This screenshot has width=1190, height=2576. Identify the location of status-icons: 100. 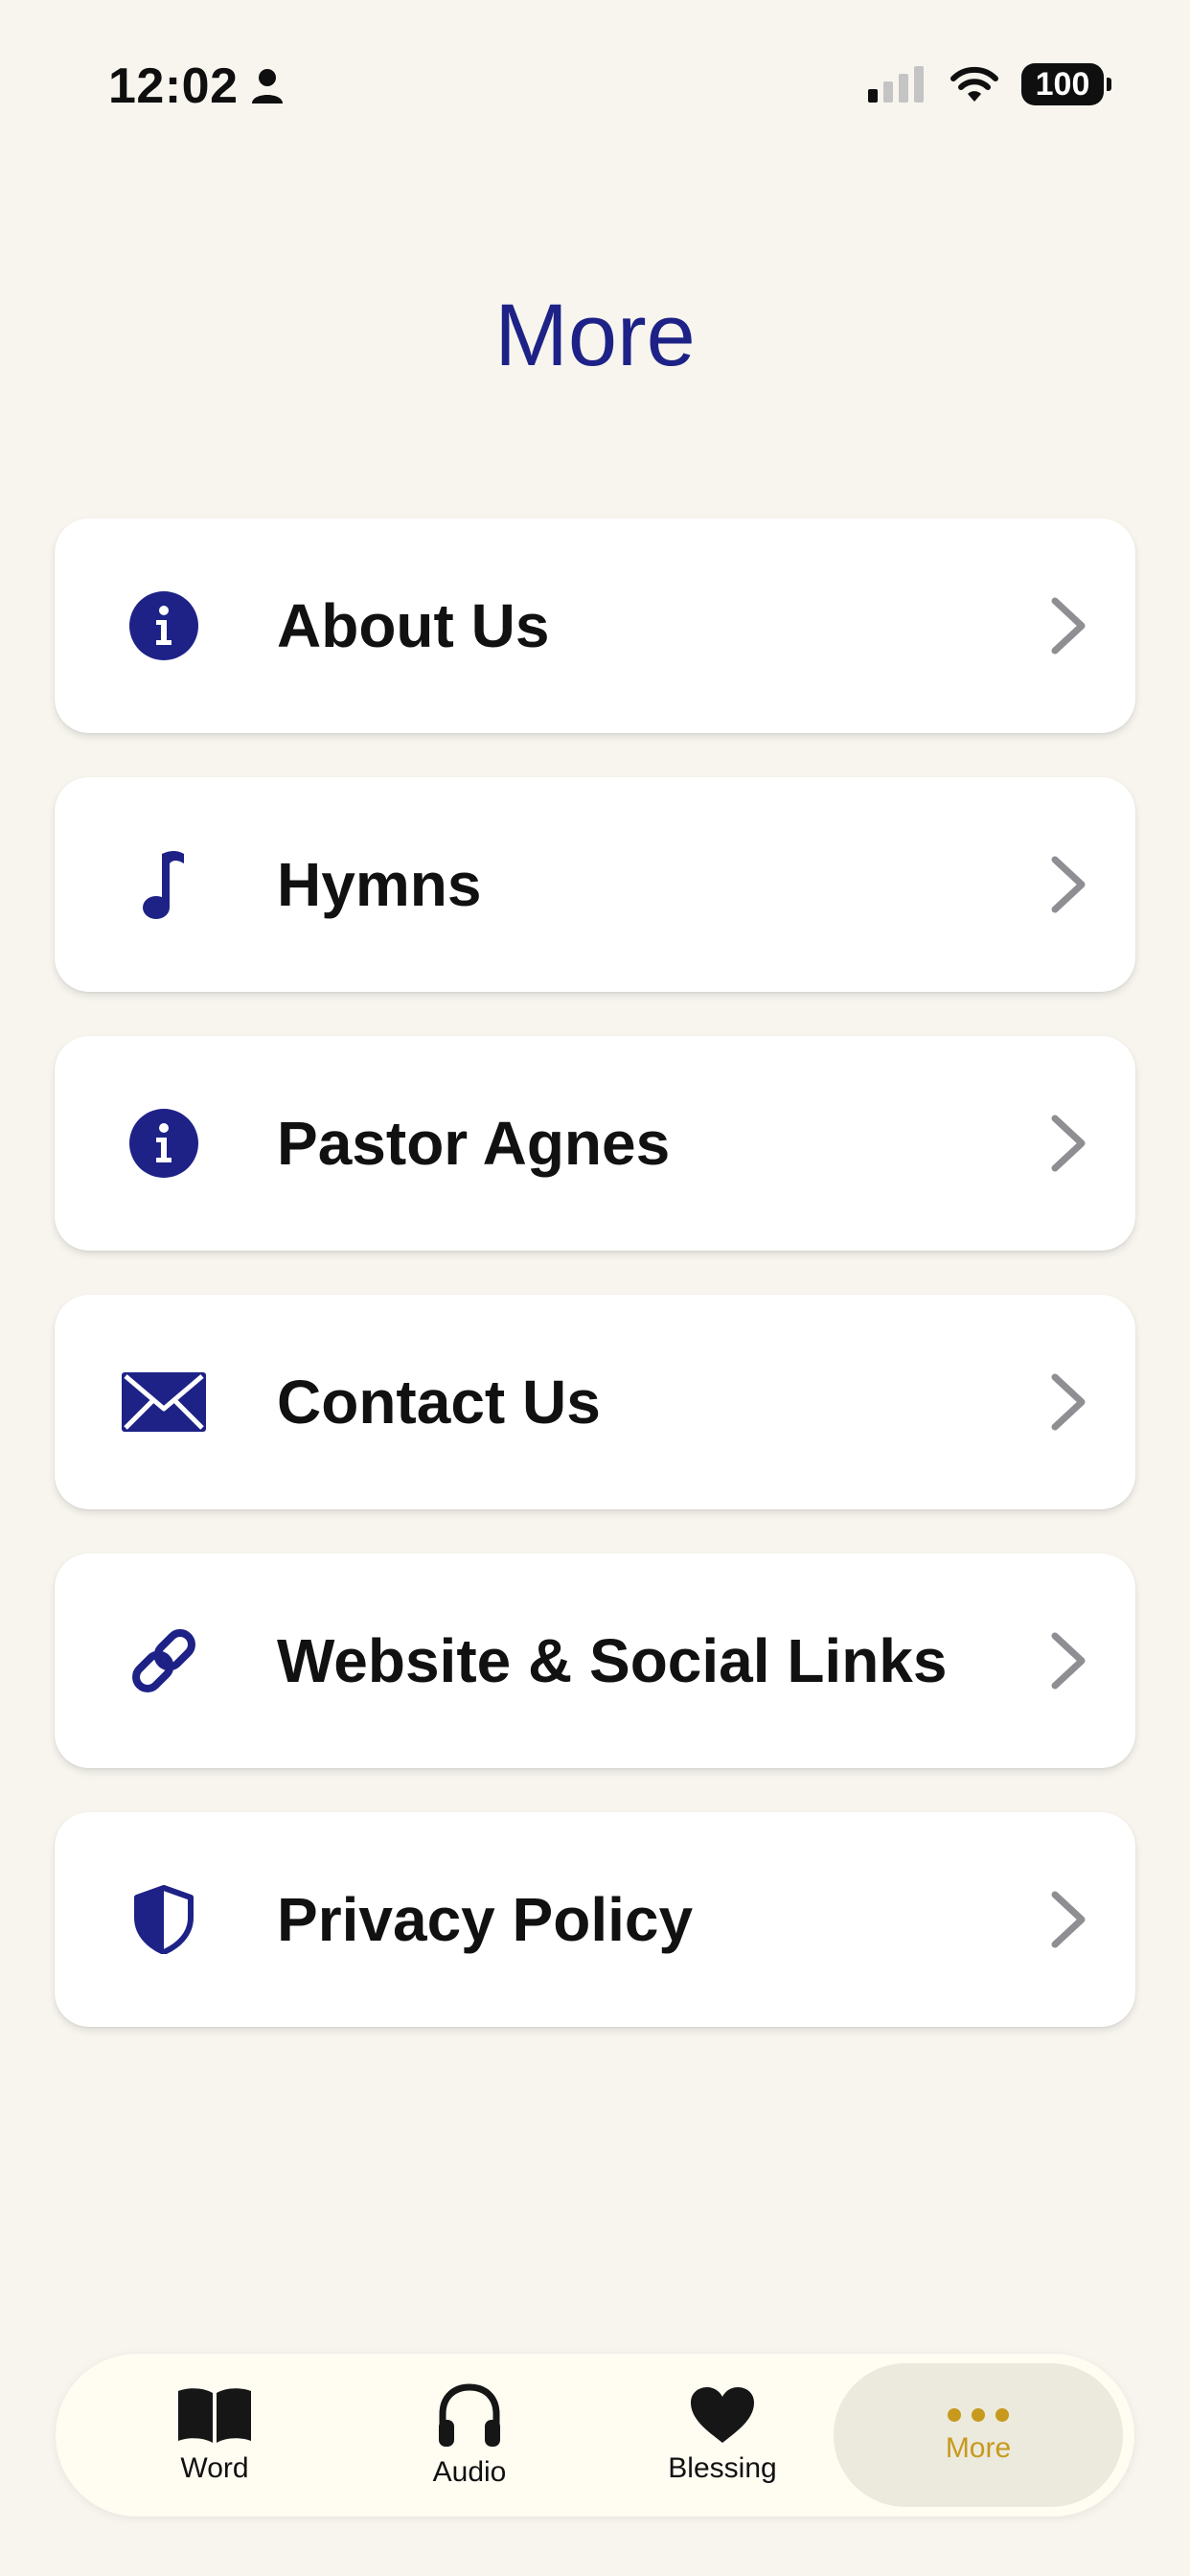
(989, 84).